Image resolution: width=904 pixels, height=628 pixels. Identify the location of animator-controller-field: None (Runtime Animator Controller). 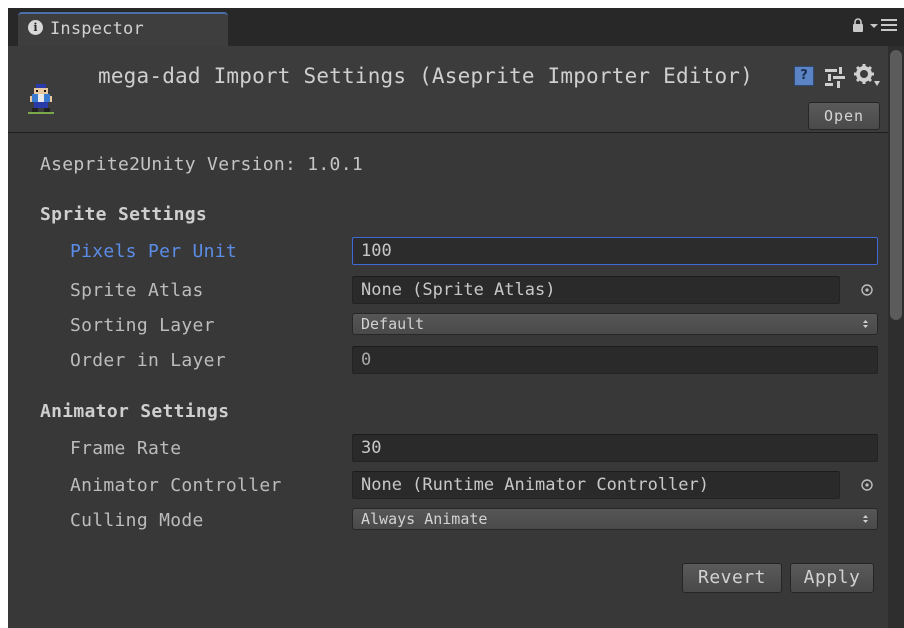
(596, 485).